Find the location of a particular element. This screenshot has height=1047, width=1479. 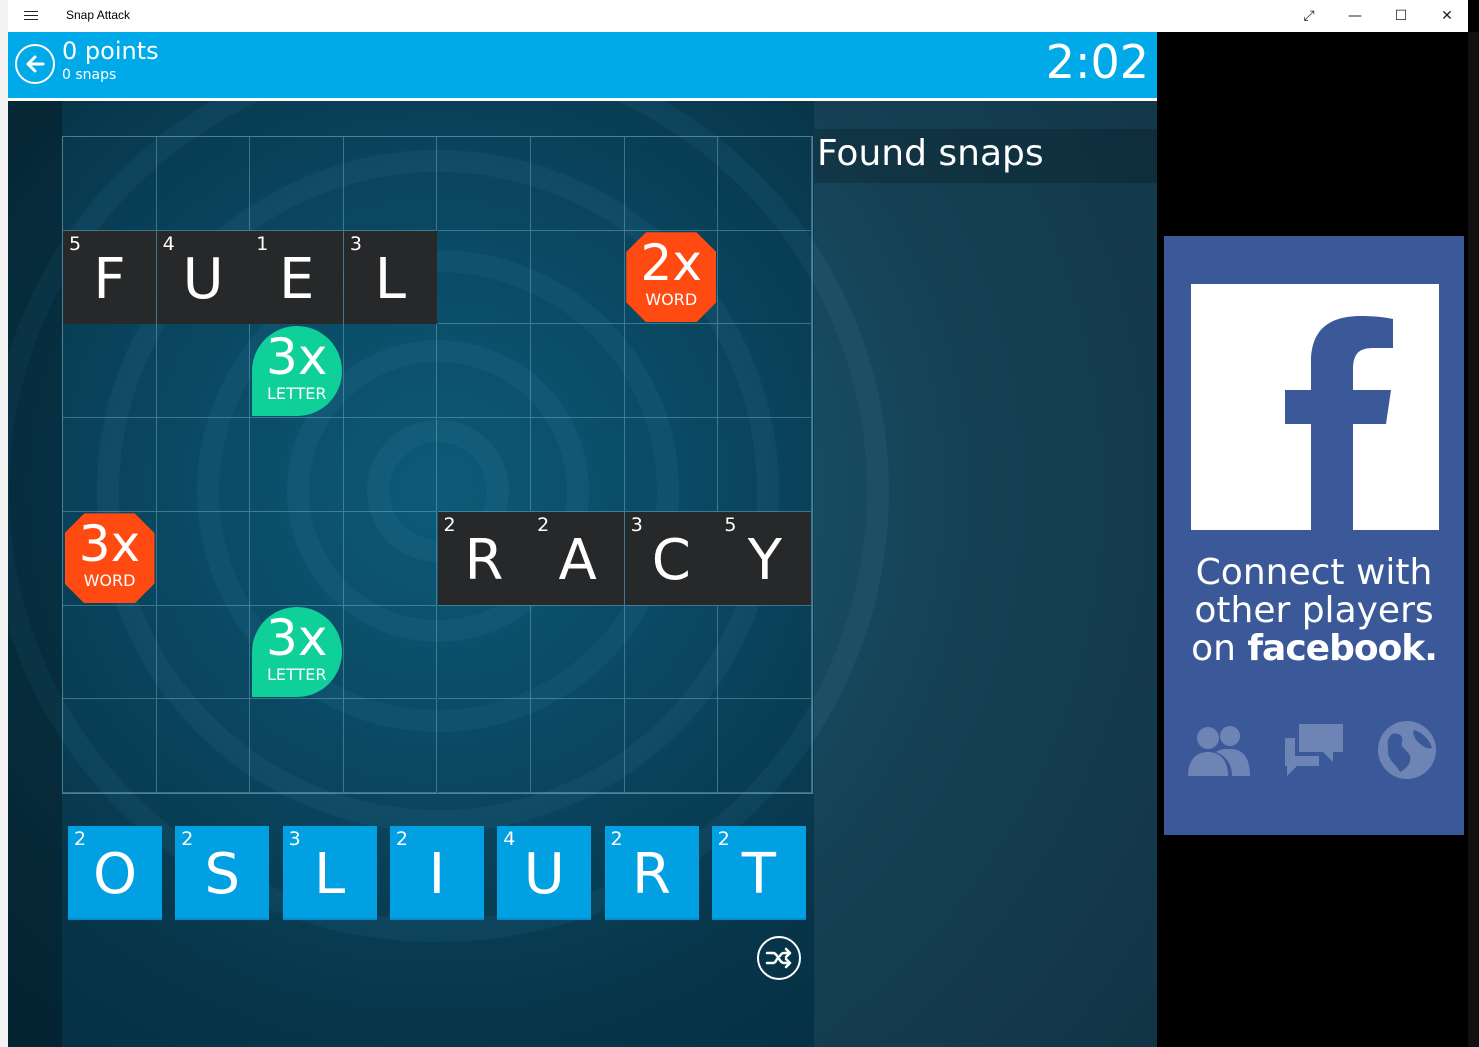

facebook-ad: Connect with other players on facebook. is located at coordinates (1314, 535).